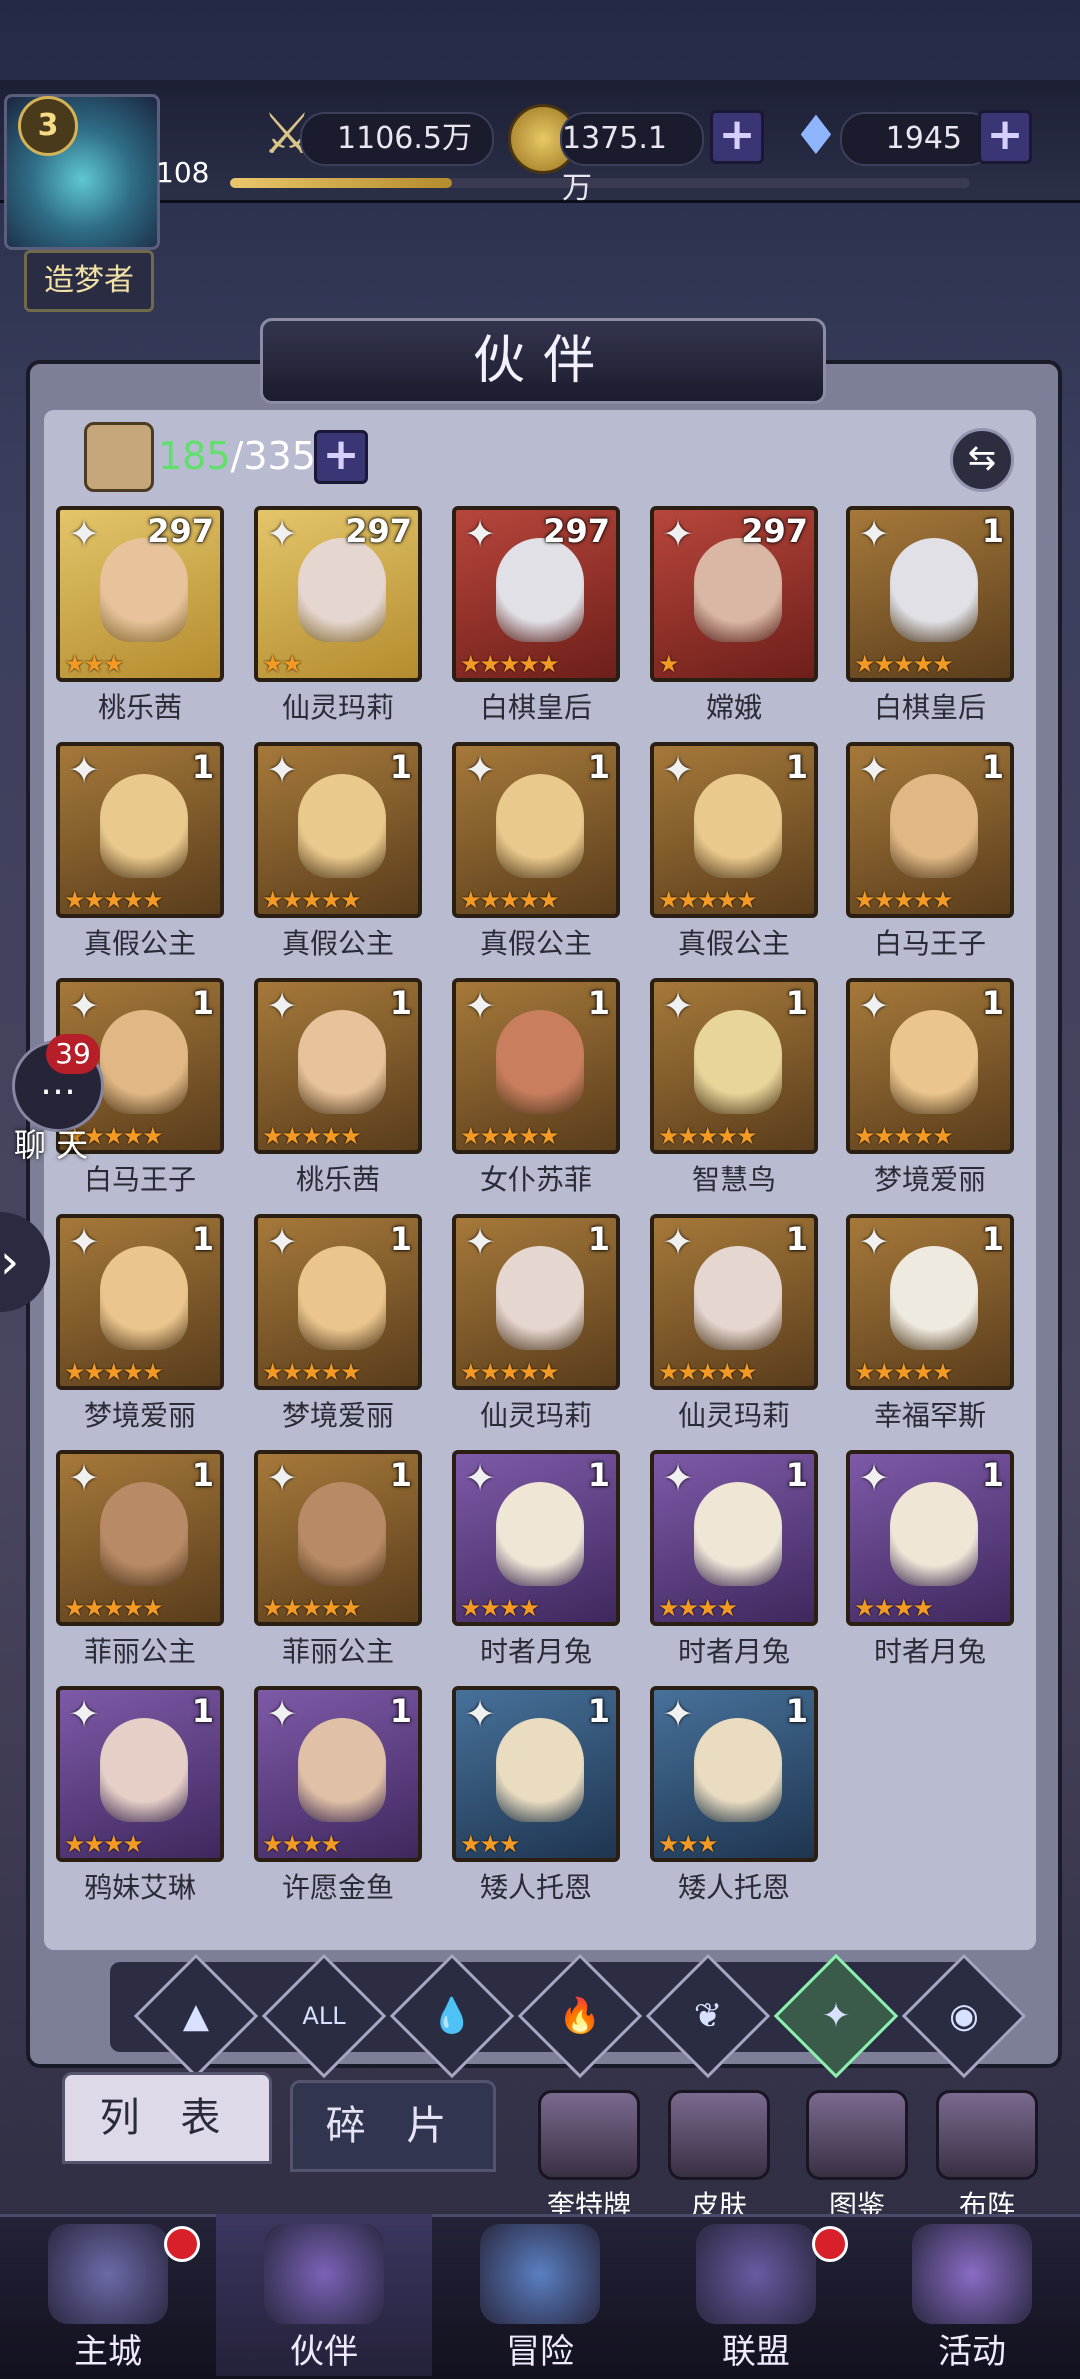 This screenshot has width=1080, height=2379. What do you see at coordinates (536, 594) in the screenshot?
I see `partner-card: ✦ 297 ★★★★★` at bounding box center [536, 594].